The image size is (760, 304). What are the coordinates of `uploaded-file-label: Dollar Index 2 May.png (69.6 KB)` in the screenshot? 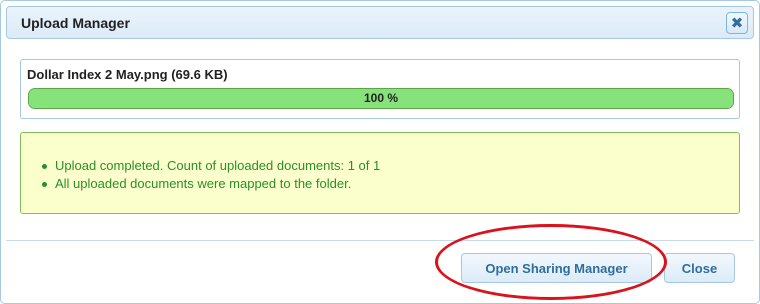 It's located at (127, 74).